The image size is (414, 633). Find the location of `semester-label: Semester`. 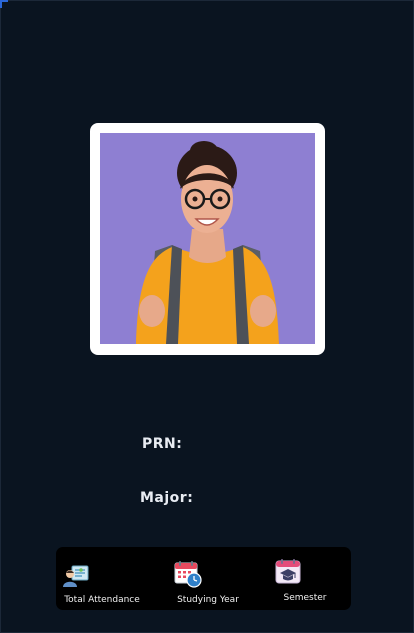

semester-label: Semester is located at coordinates (305, 598).